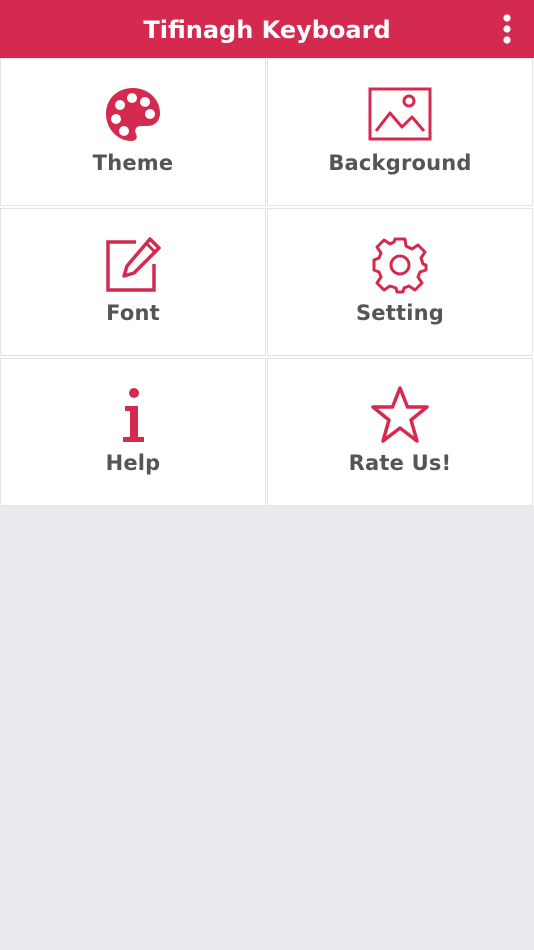 The width and height of the screenshot is (534, 950). Describe the element at coordinates (400, 463) in the screenshot. I see `rate-us-label: Rate Us!` at that location.